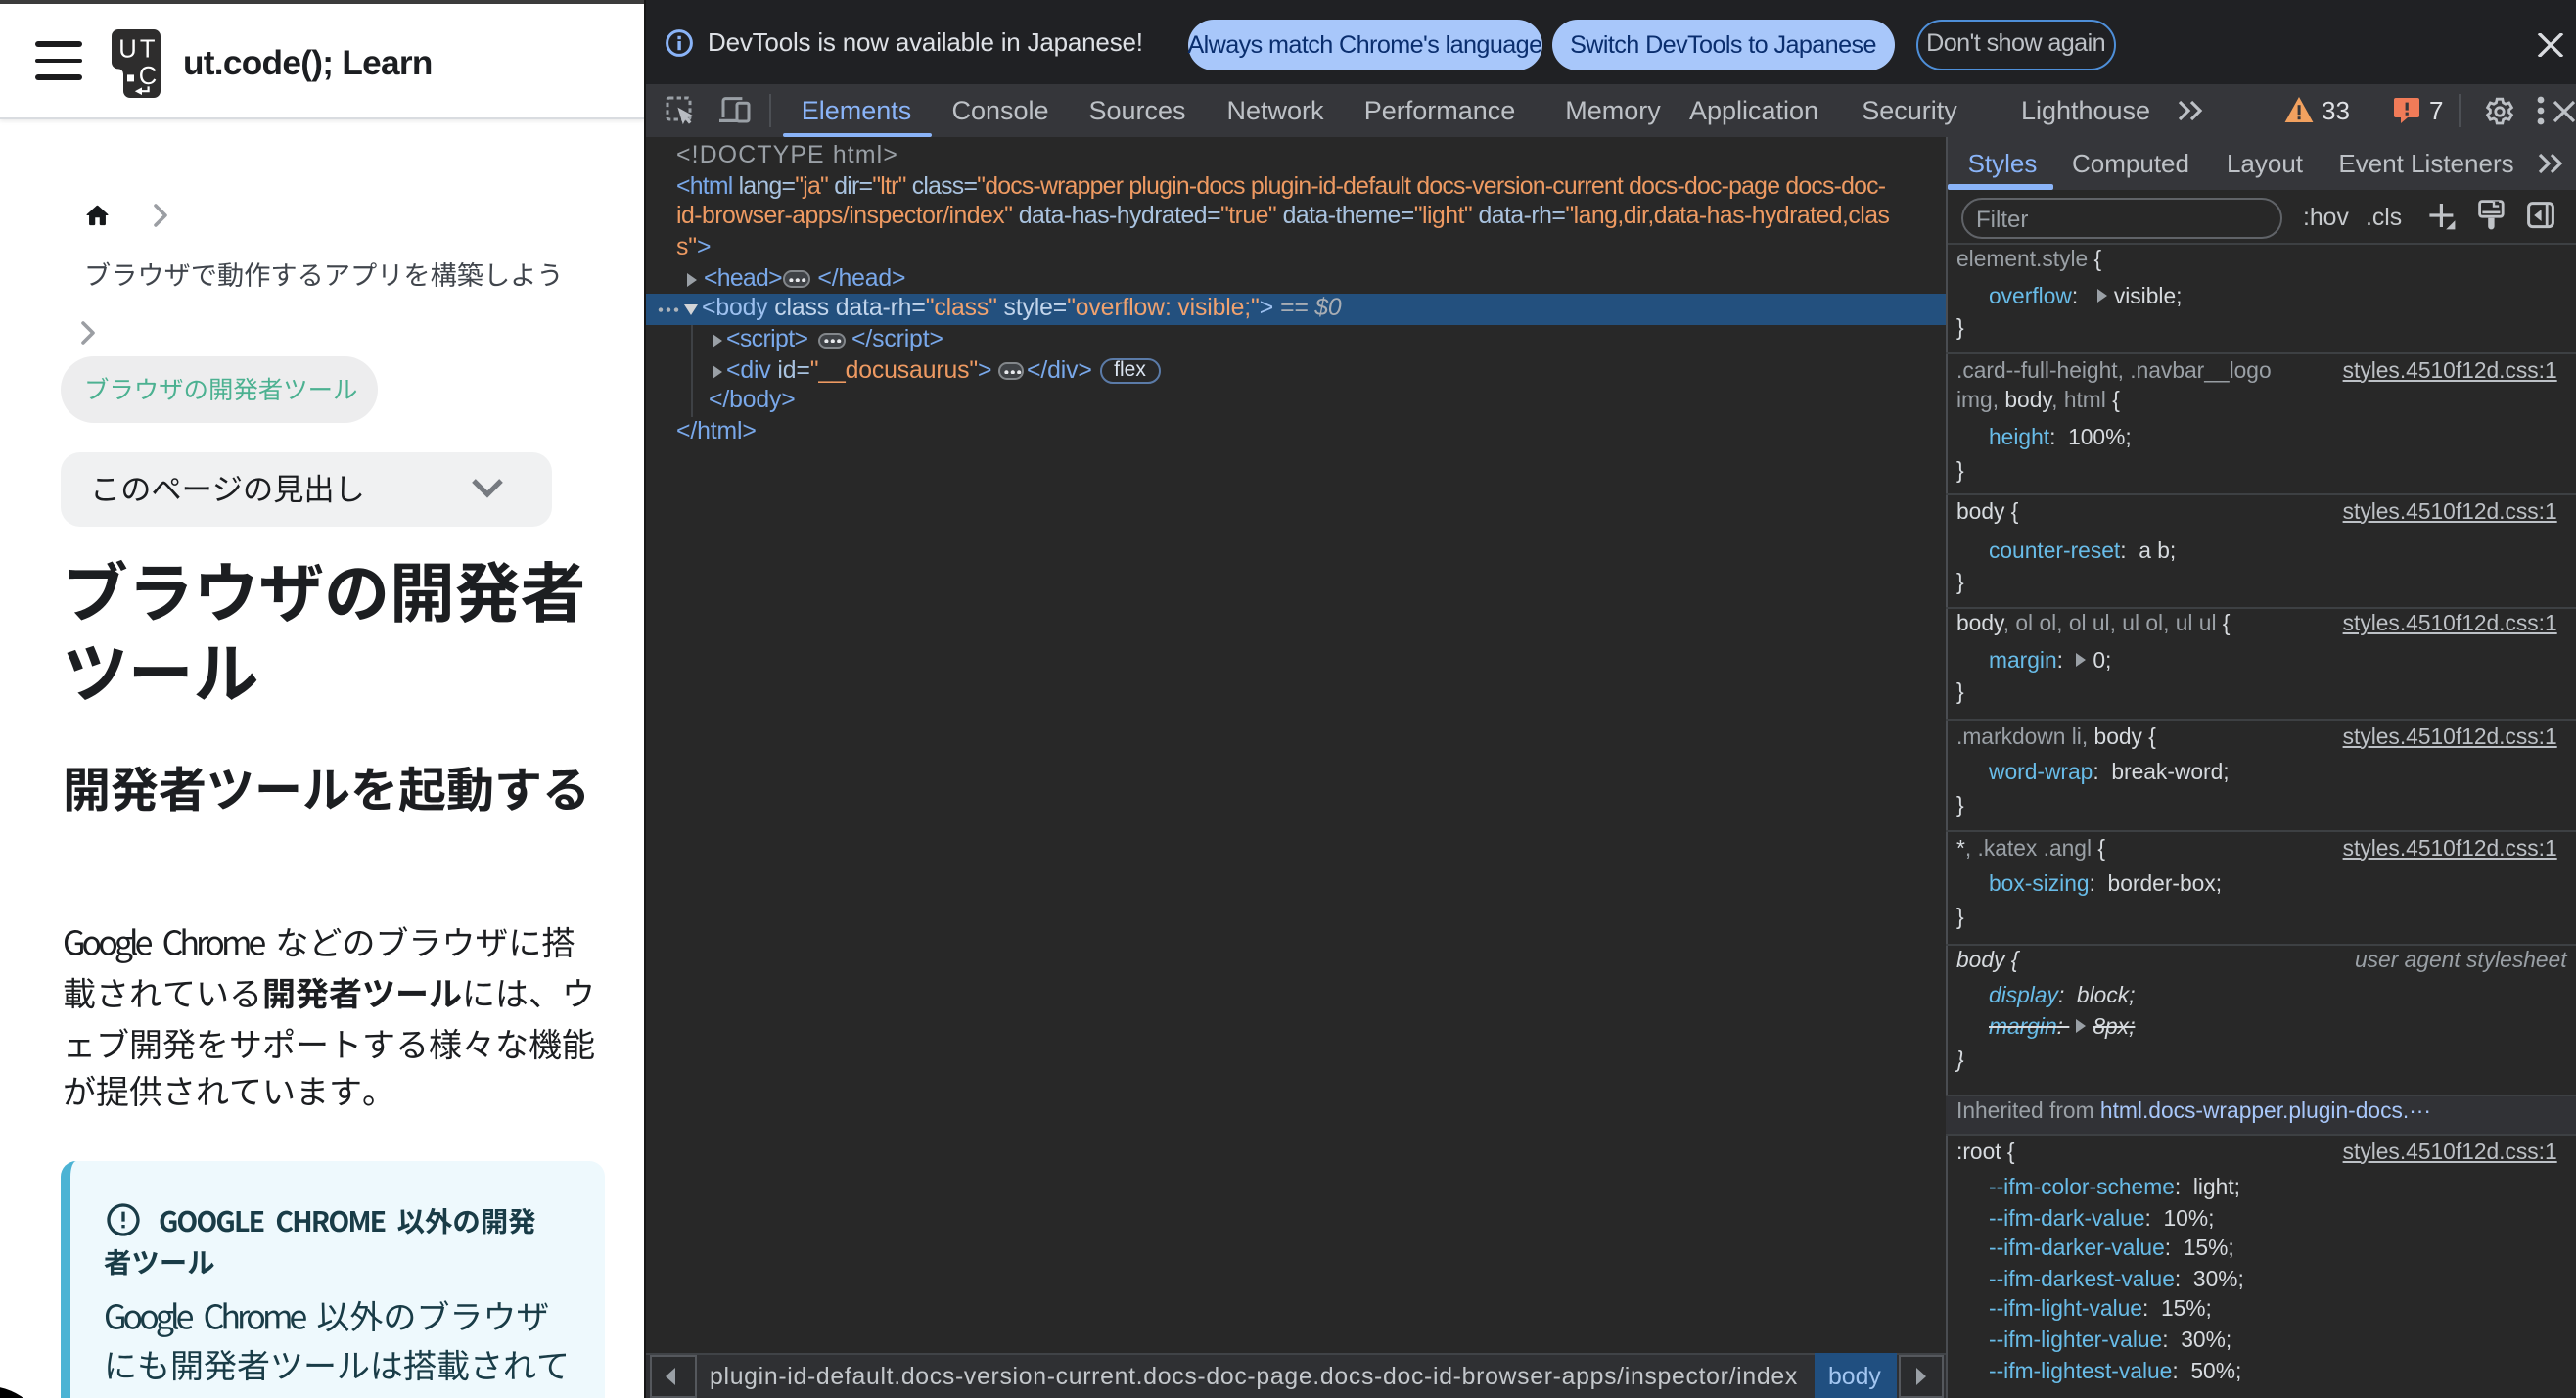 The height and width of the screenshot is (1398, 2576). Describe the element at coordinates (137, 49) in the screenshot. I see `svg-text: UT` at that location.